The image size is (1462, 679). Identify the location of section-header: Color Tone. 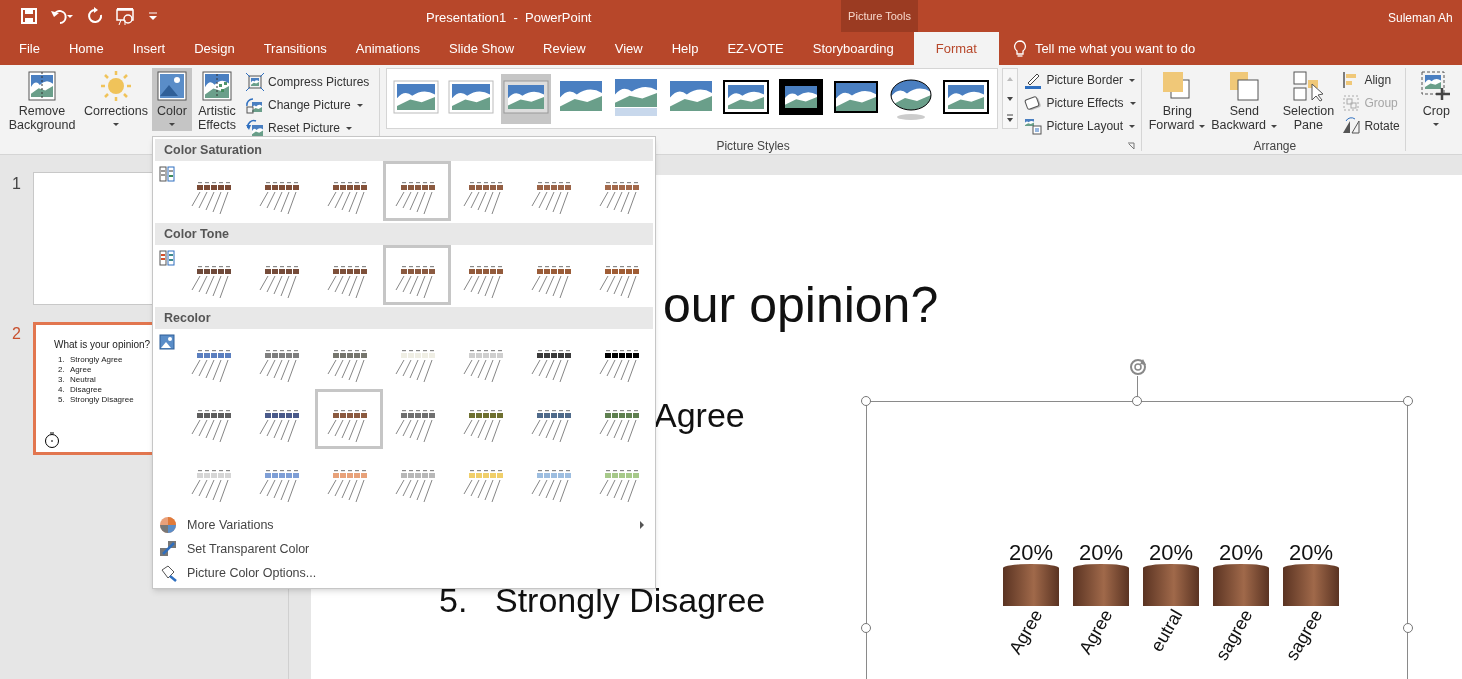
(404, 234).